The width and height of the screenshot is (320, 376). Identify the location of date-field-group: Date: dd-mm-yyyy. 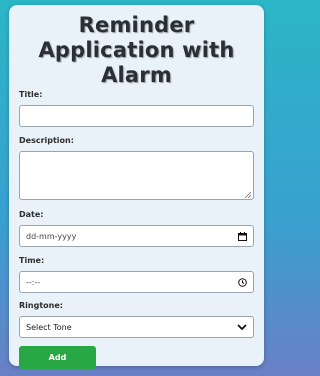
(136, 228).